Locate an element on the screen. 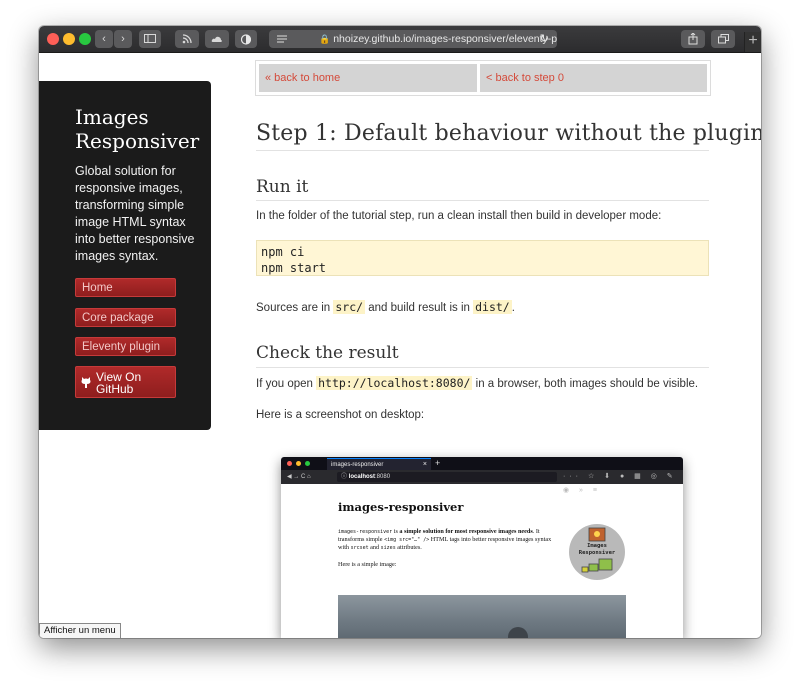 The height and width of the screenshot is (690, 800). dome-silhouette is located at coordinates (518, 632).